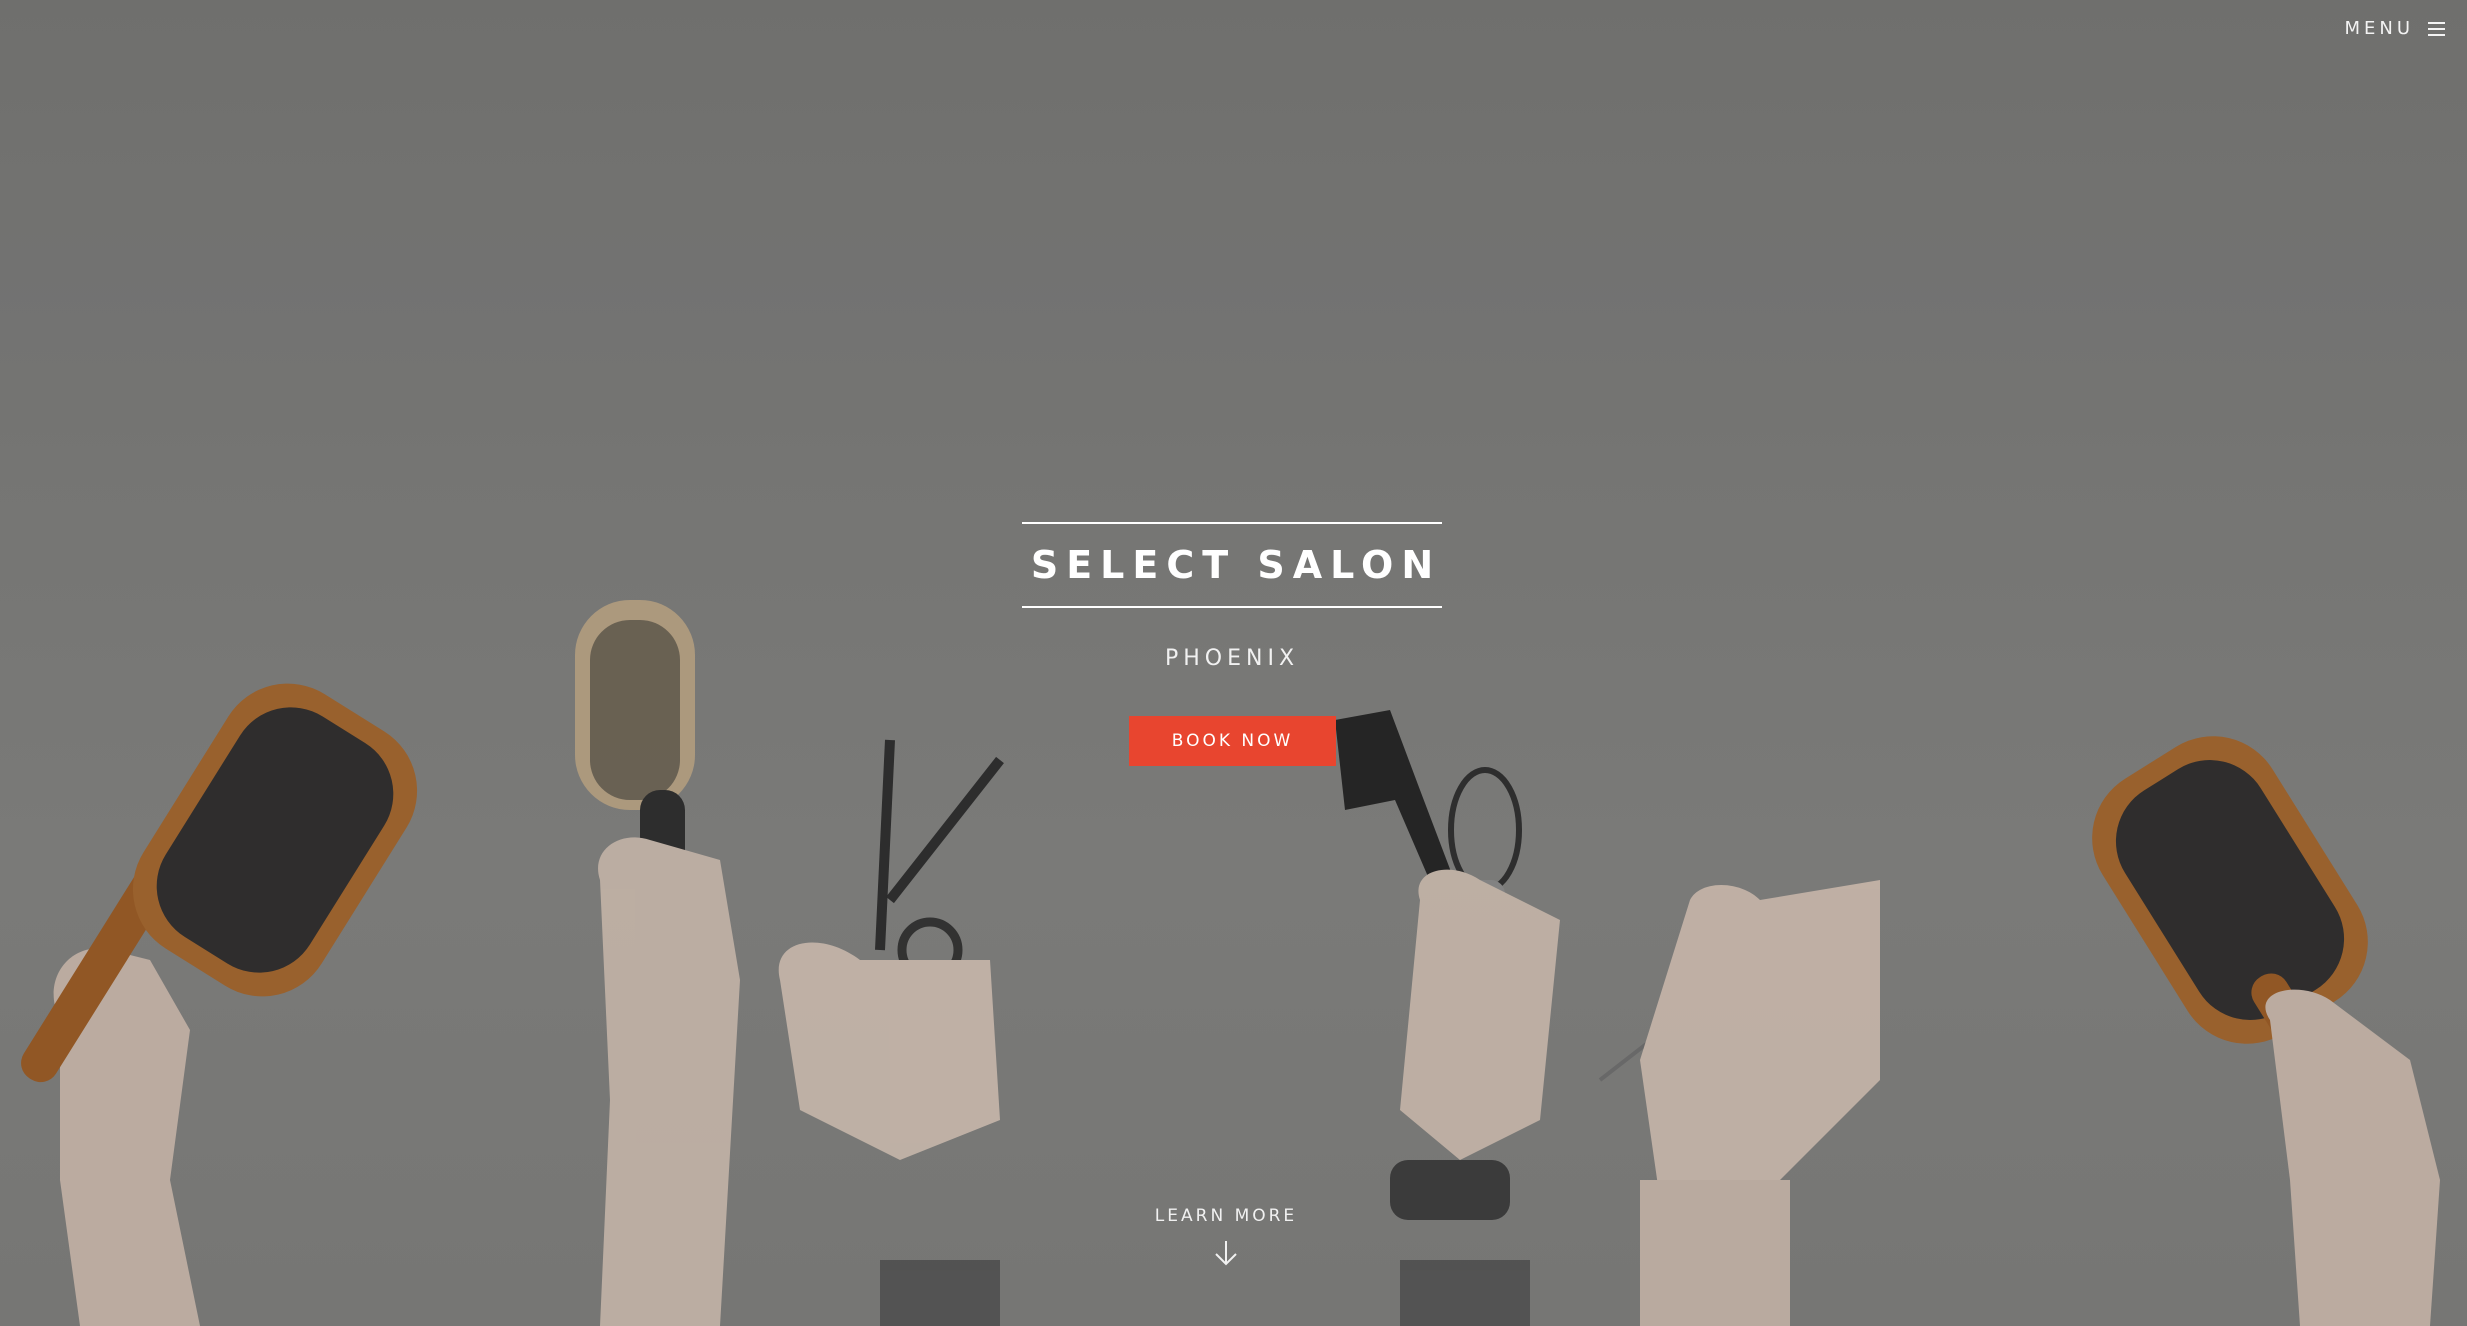 The image size is (2467, 1326). Describe the element at coordinates (1232, 658) in the screenshot. I see `site-subtitle: PHOENIX` at that location.